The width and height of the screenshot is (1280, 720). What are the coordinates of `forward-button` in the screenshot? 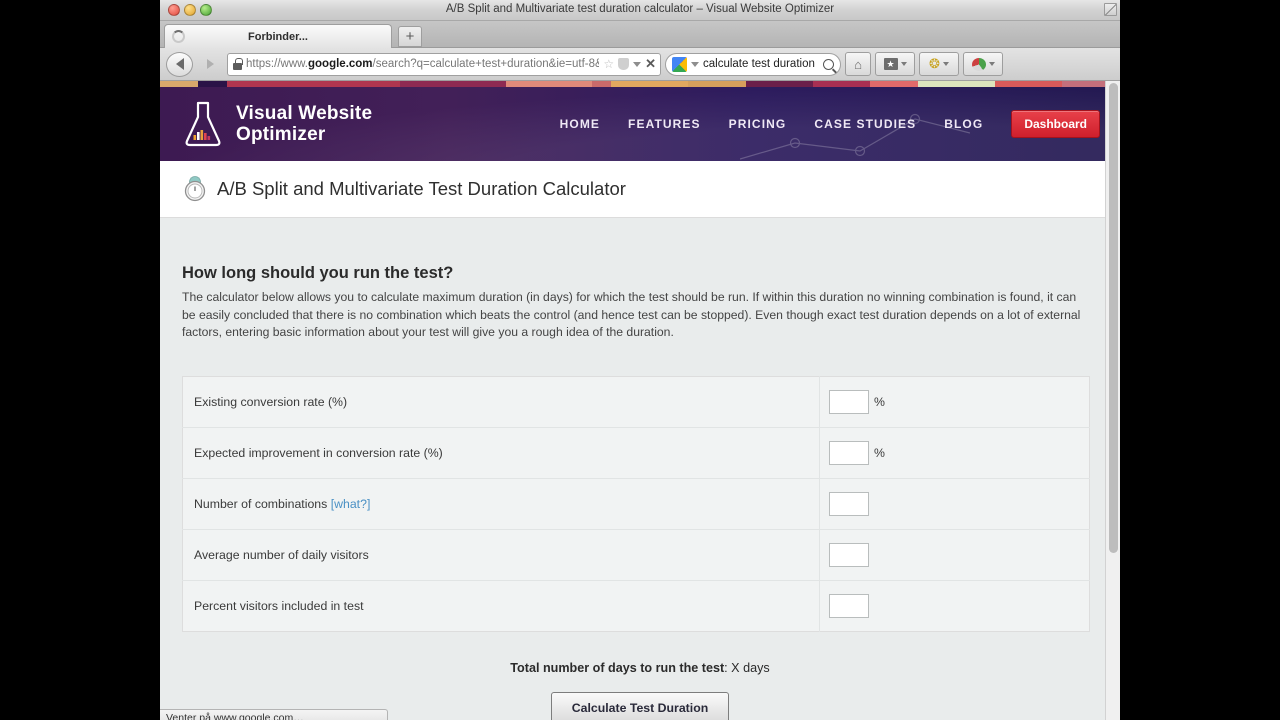 It's located at (210, 64).